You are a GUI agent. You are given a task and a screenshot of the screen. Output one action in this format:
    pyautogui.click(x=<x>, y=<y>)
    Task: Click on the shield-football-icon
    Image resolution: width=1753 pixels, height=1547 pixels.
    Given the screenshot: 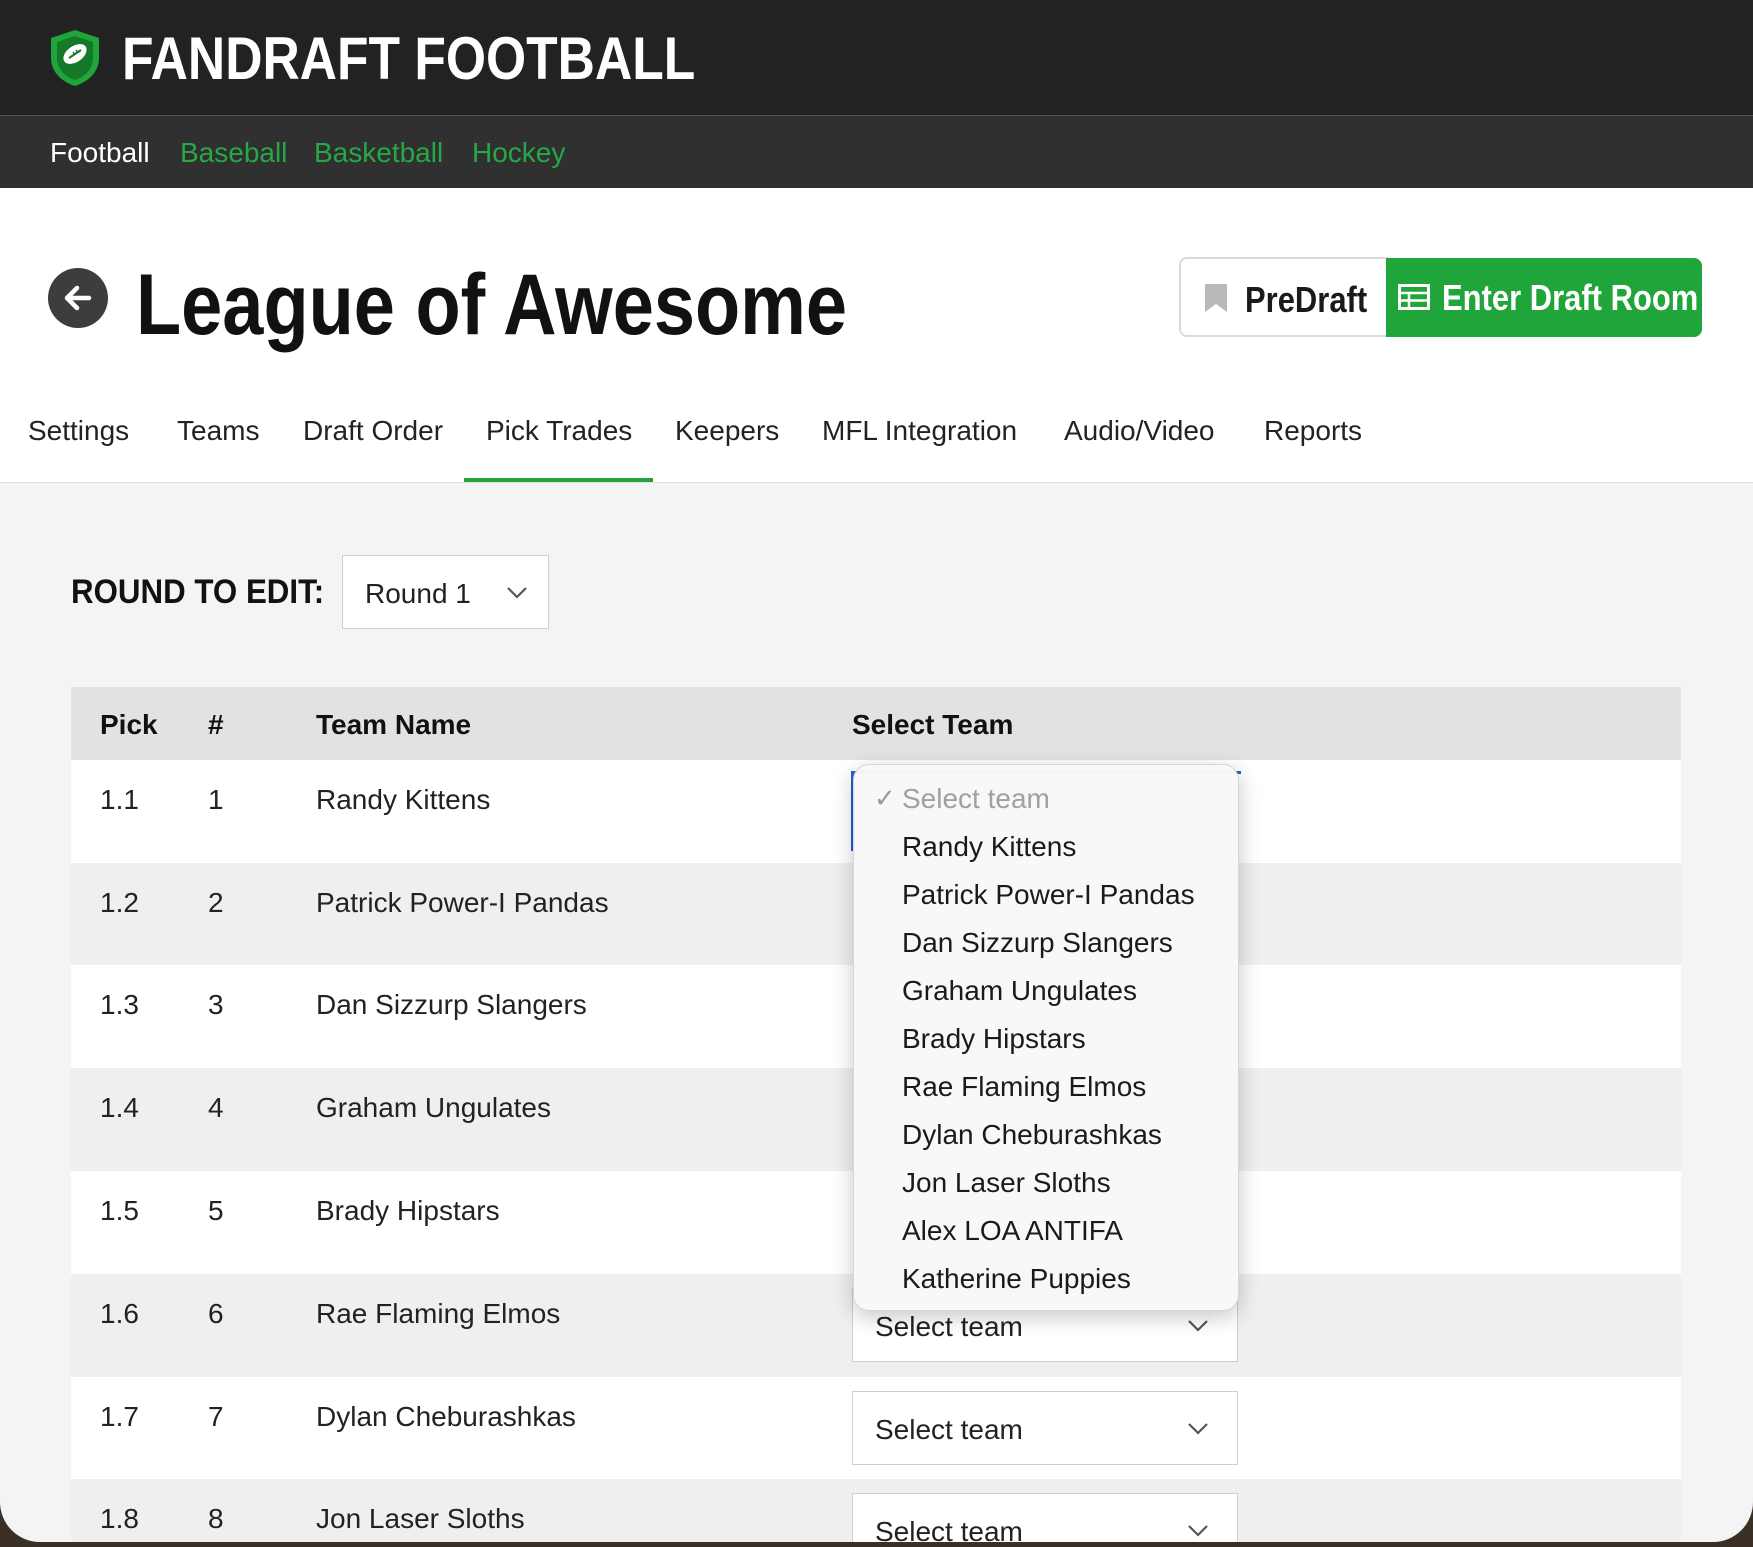 What is the action you would take?
    pyautogui.click(x=75, y=58)
    